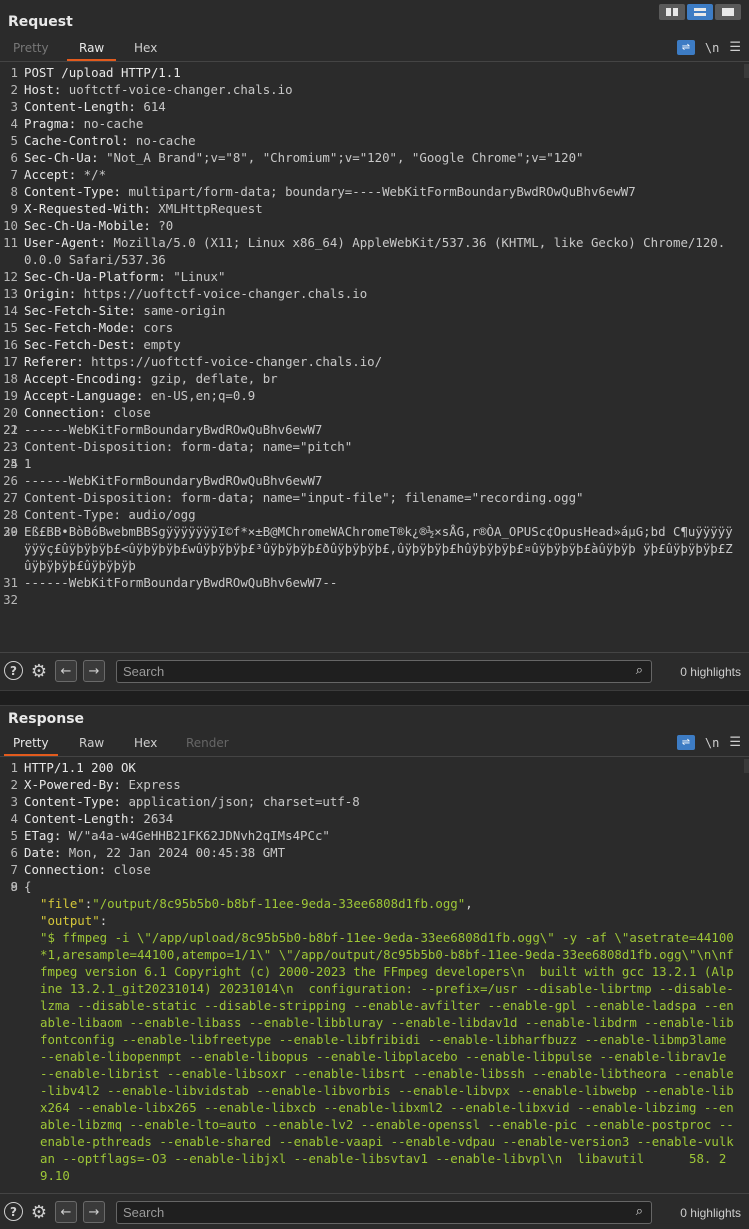 The height and width of the screenshot is (1229, 749). What do you see at coordinates (374, 886) in the screenshot?
I see `editor-line: 9{` at bounding box center [374, 886].